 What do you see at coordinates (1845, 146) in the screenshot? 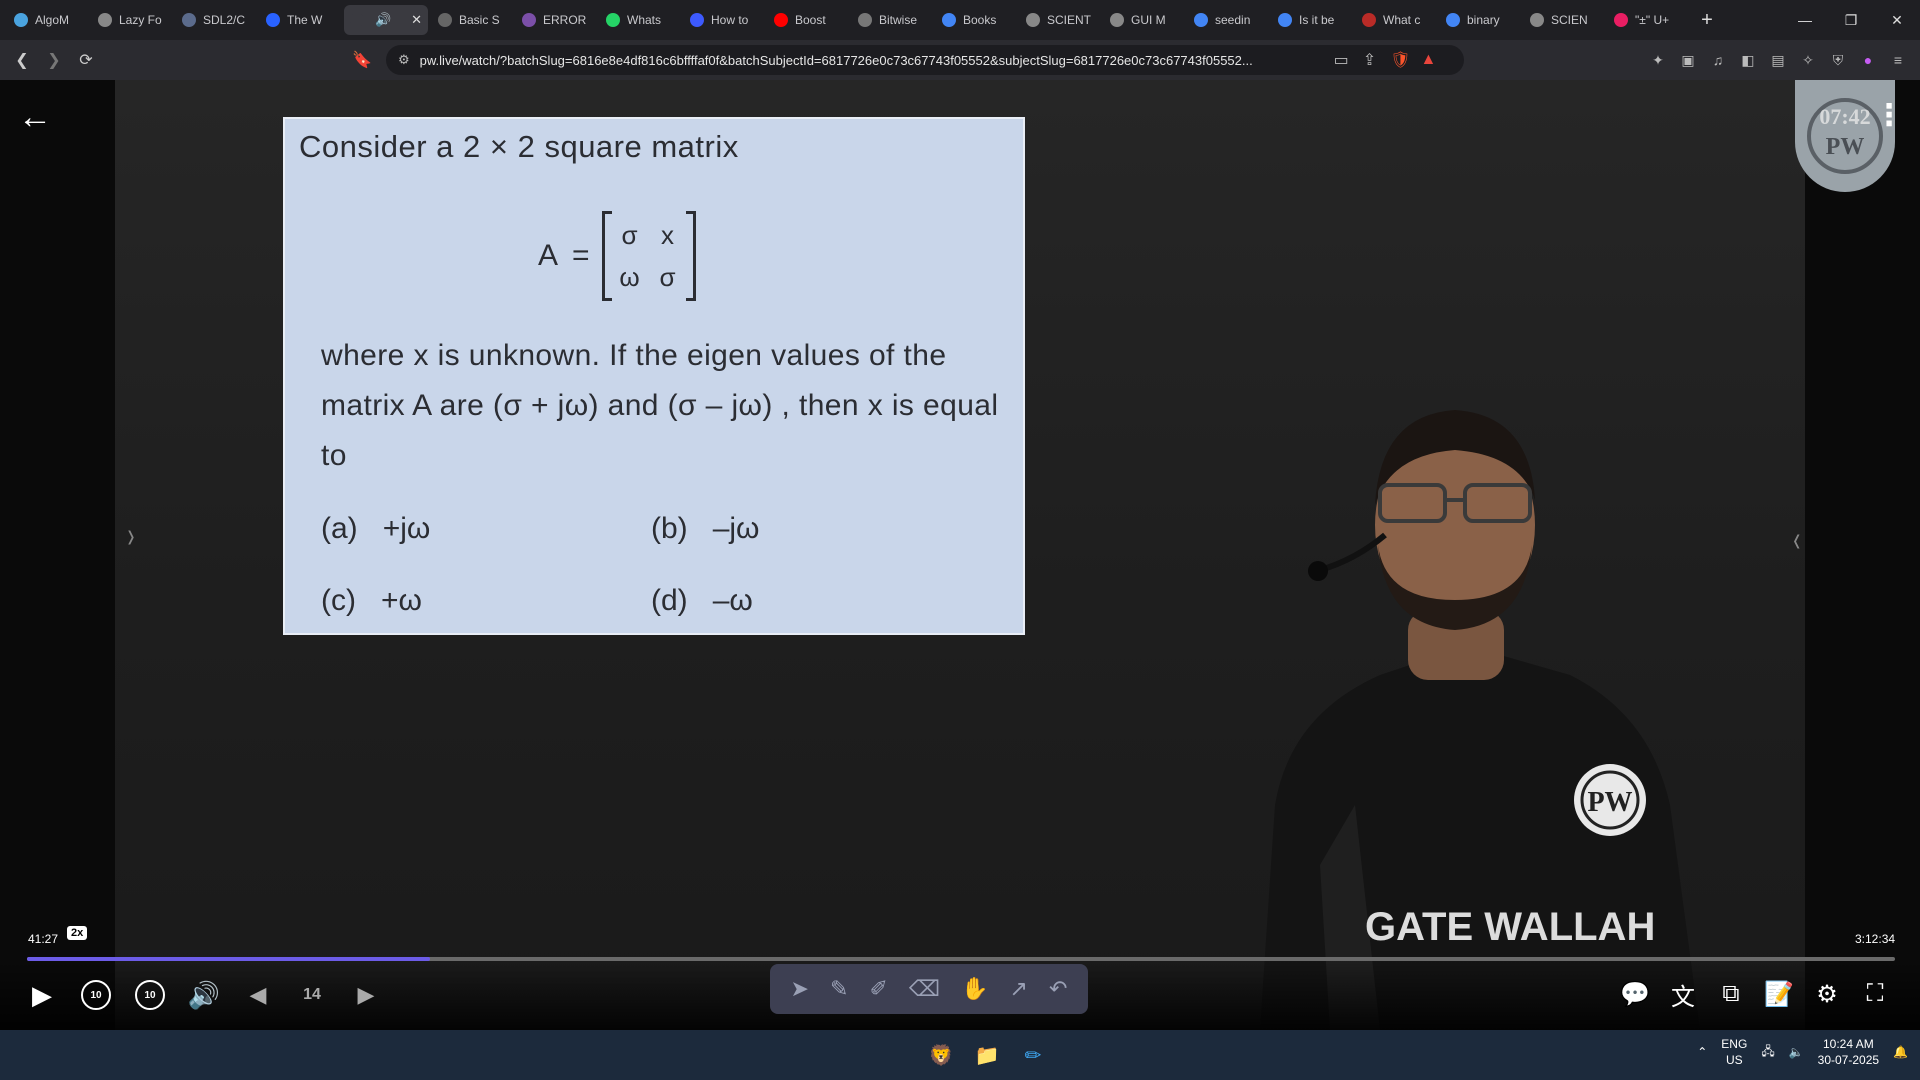
I see `watermark-text: PW` at bounding box center [1845, 146].